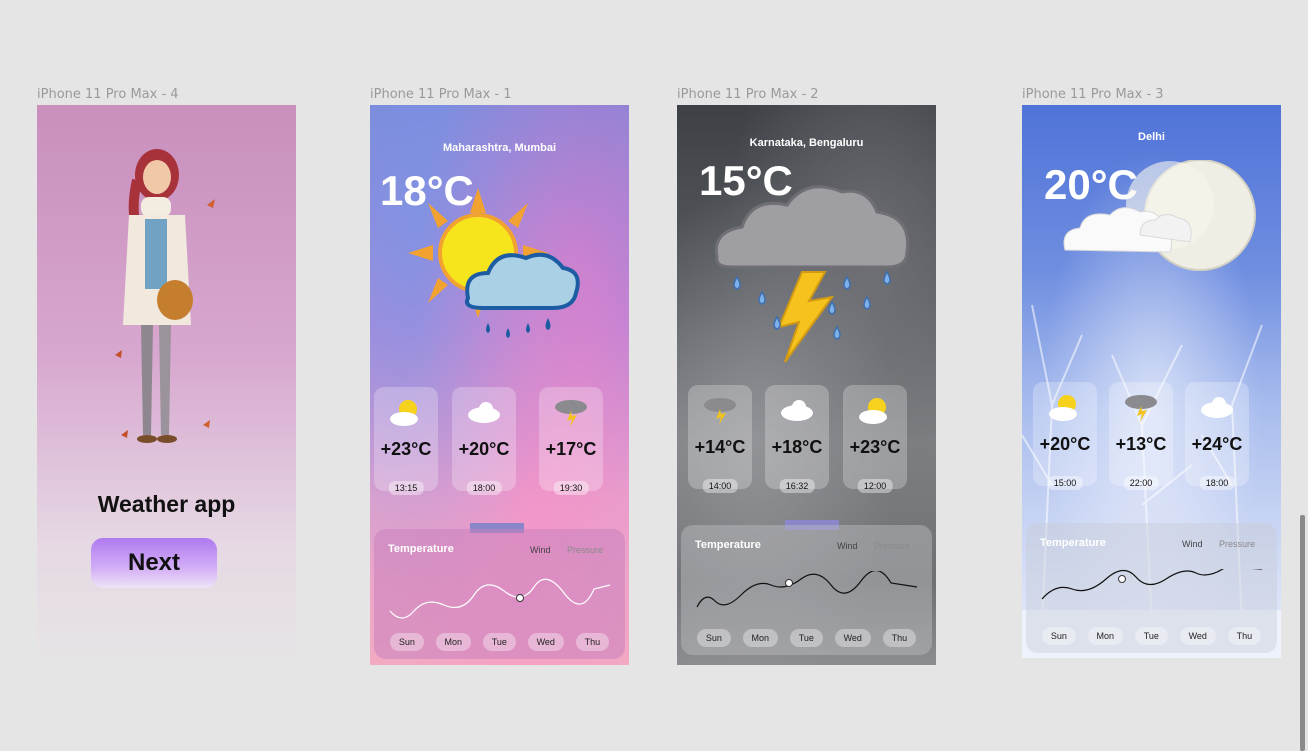  I want to click on hourly-card-2: +13°C 22:00, so click(1141, 436).